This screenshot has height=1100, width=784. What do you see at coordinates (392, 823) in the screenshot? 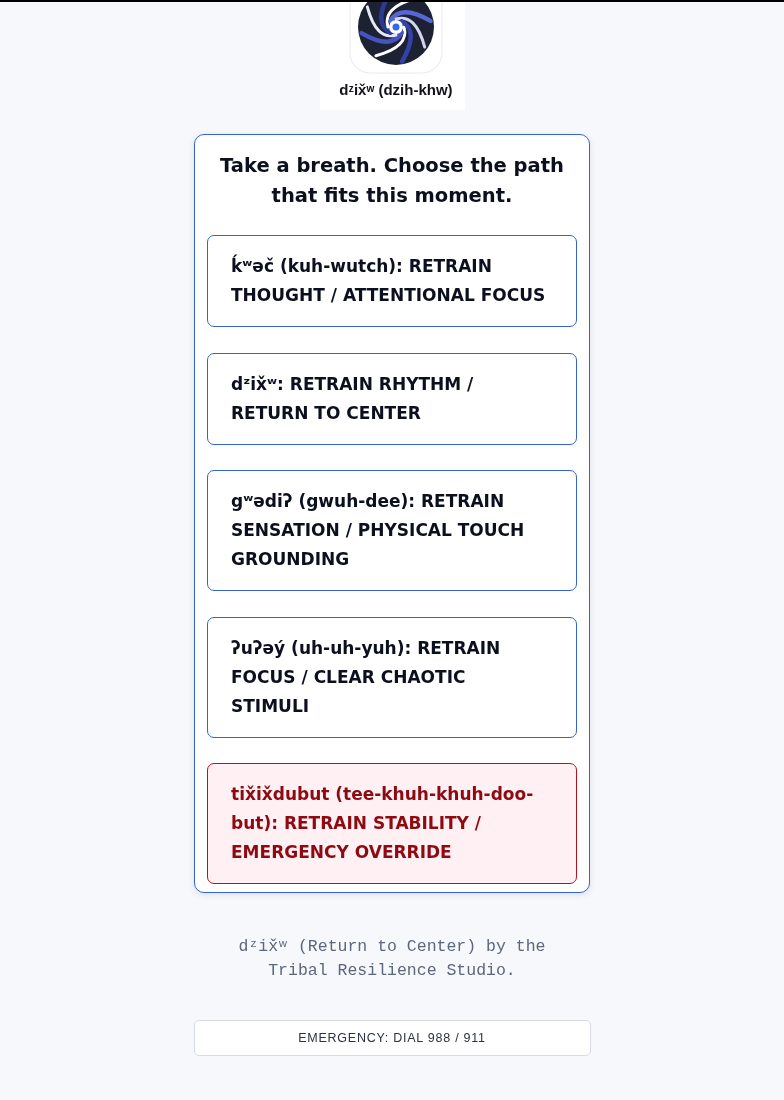
I see `emergency-option-button: tix̌ix̌dubut (tee-khuh-khuh-doo-but): RETRAIN STABILITY / EMERGENCY OVERRIDE` at bounding box center [392, 823].